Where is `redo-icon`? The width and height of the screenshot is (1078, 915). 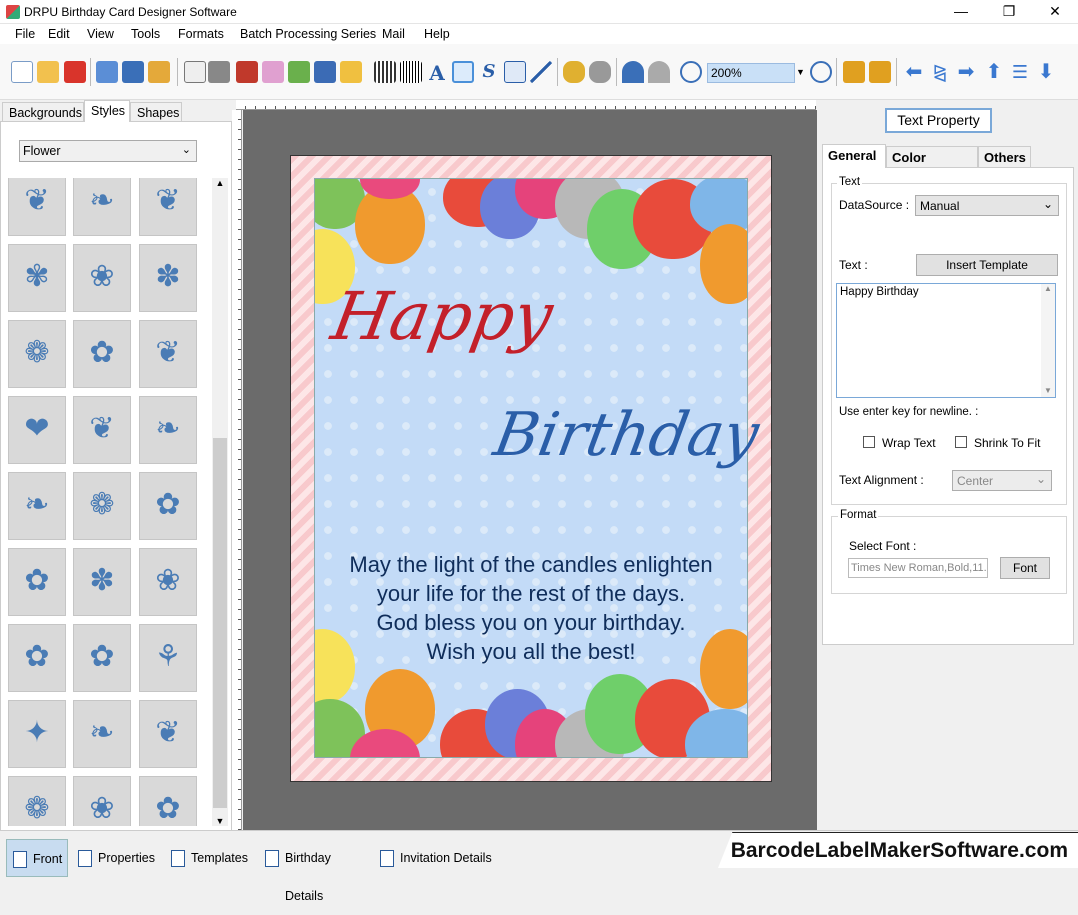
redo-icon is located at coordinates (659, 72).